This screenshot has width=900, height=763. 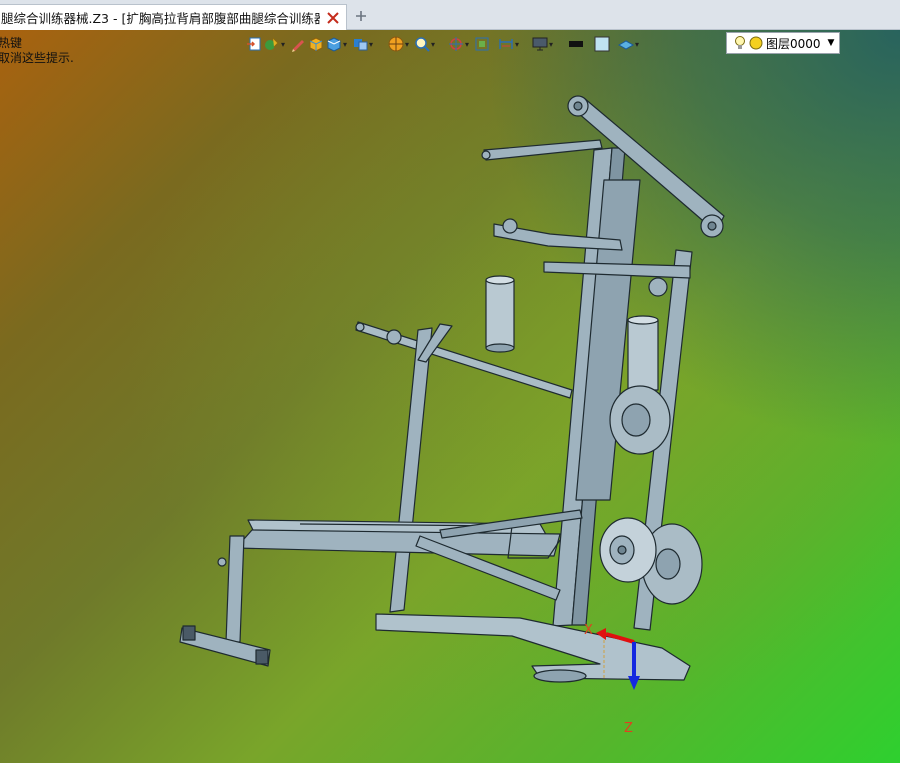 What do you see at coordinates (333, 18) in the screenshot?
I see `close-icon` at bounding box center [333, 18].